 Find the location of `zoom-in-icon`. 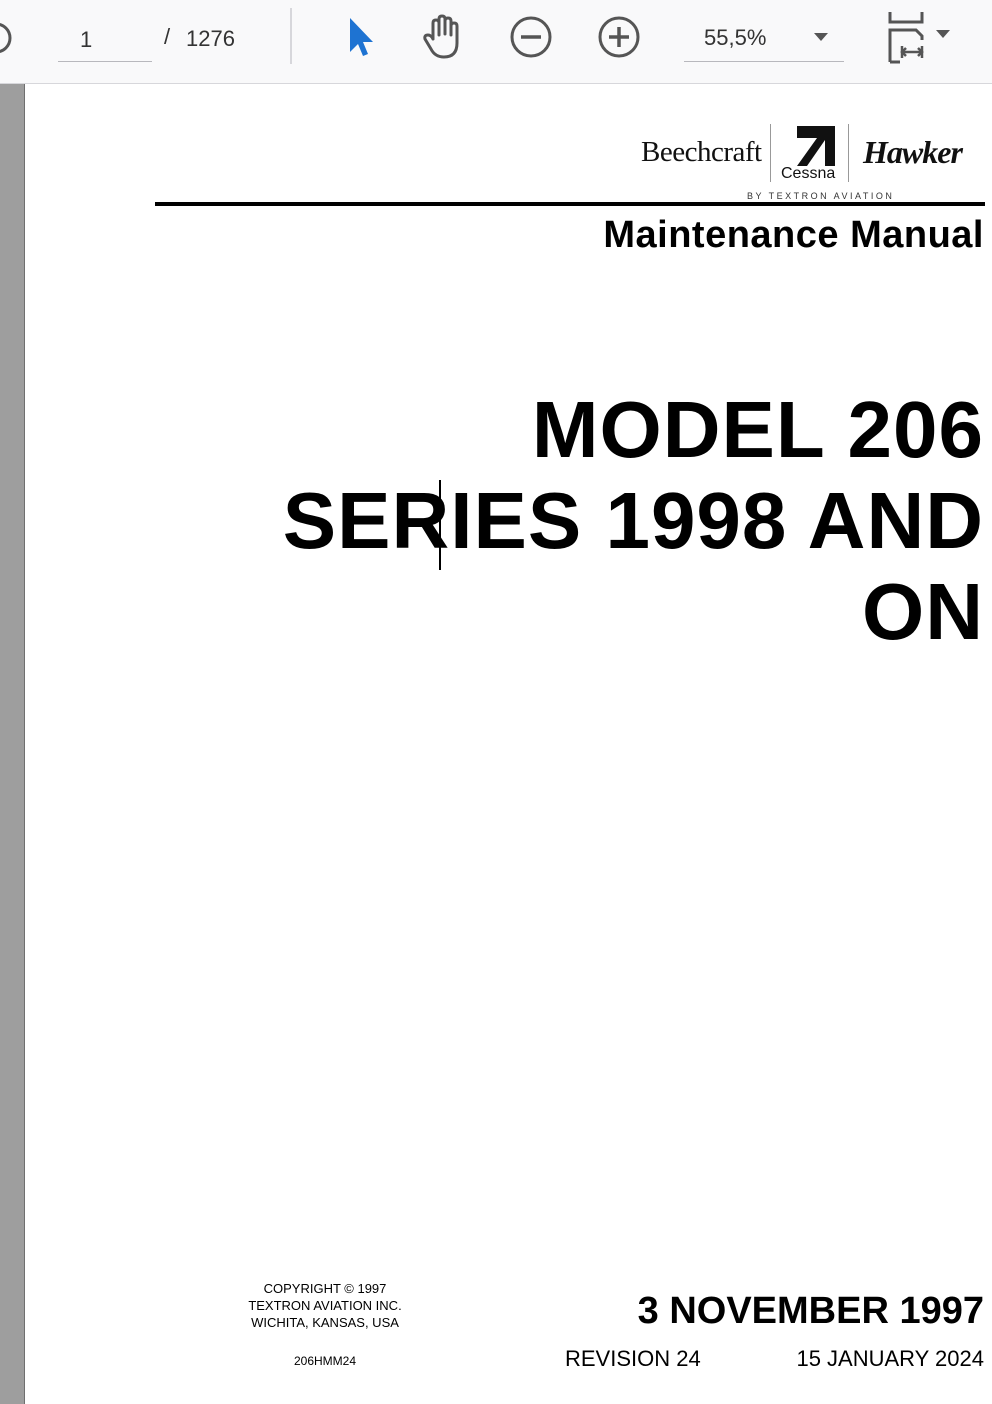

zoom-in-icon is located at coordinates (619, 37).